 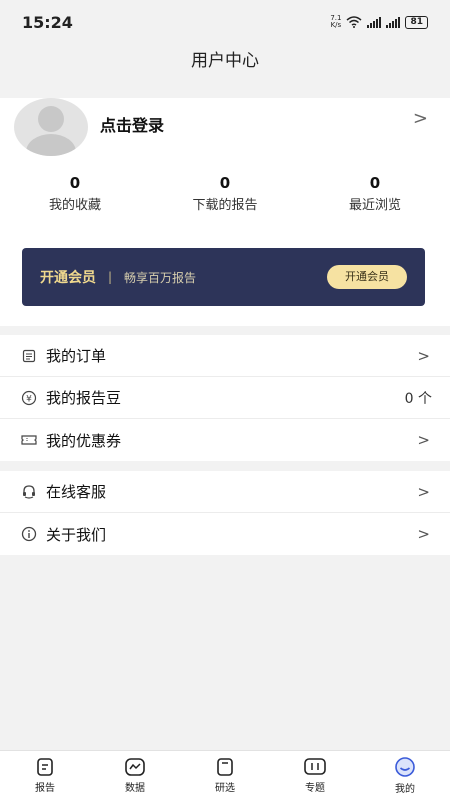 What do you see at coordinates (45, 767) in the screenshot?
I see `report-icon` at bounding box center [45, 767].